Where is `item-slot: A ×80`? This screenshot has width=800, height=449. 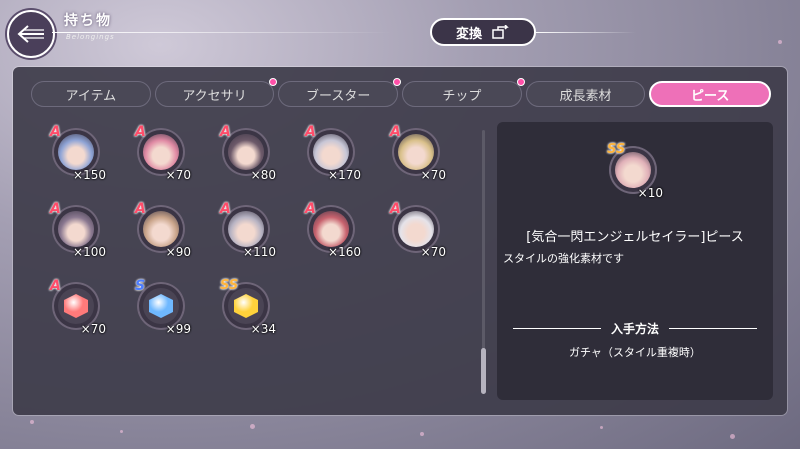
item-slot: A ×80 is located at coordinates (247, 153).